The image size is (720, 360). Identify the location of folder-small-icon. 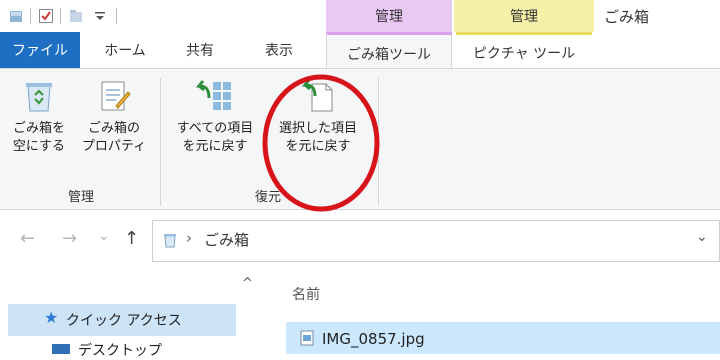
(76, 16).